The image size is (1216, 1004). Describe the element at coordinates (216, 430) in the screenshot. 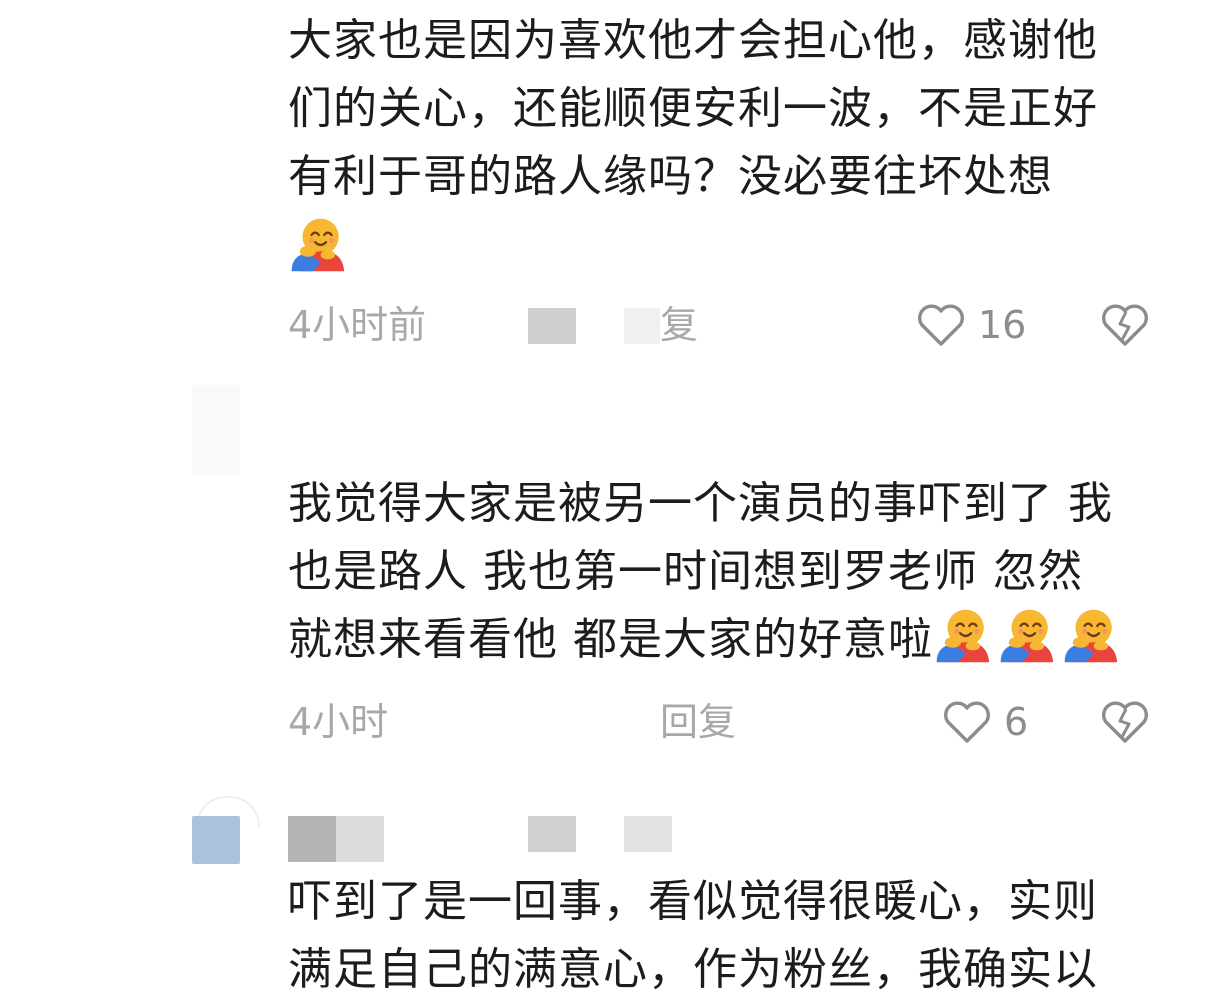

I see `avatar` at that location.